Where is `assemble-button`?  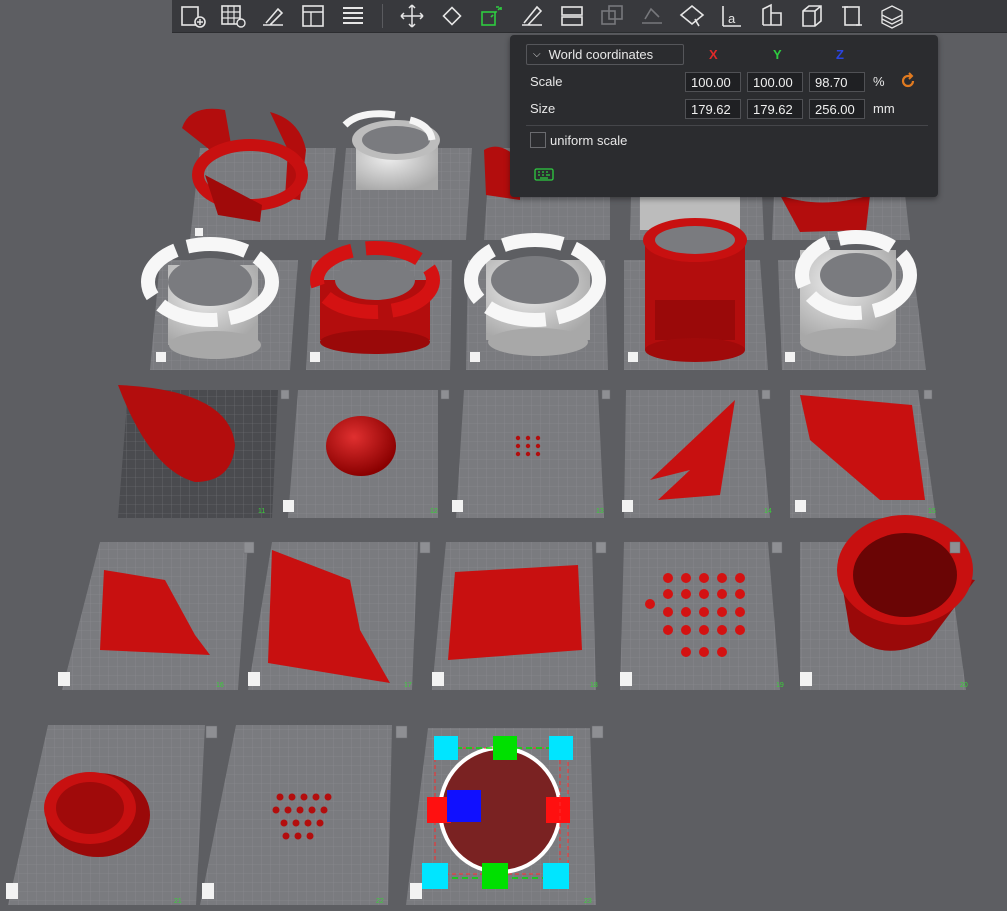 assemble-button is located at coordinates (812, 16).